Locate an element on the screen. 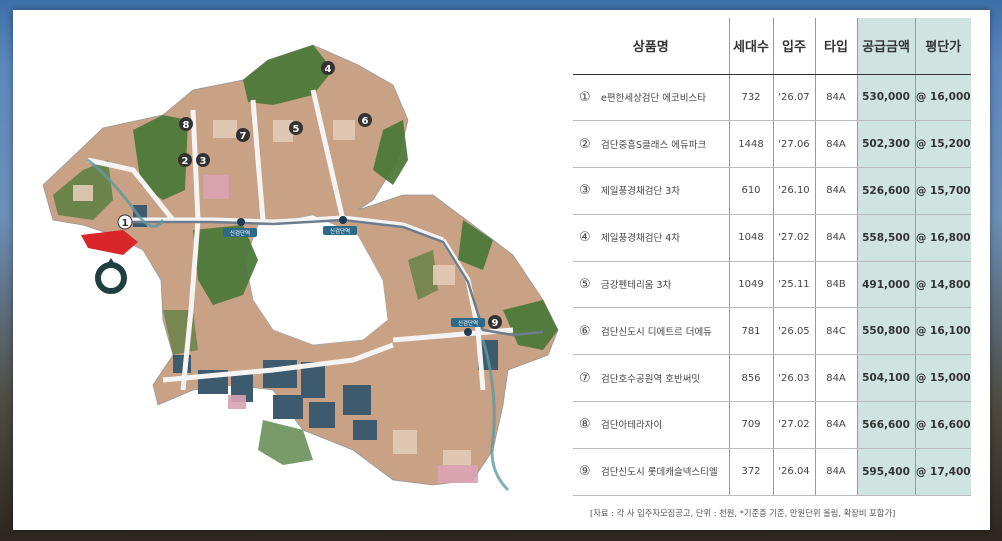 Image resolution: width=1002 pixels, height=541 pixels. row-price: 595,400 is located at coordinates (885, 472).